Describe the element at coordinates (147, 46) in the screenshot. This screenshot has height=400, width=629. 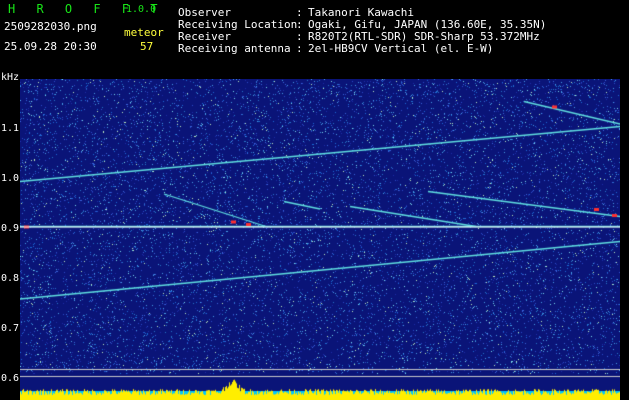
I see `meteor-count: 57` at that location.